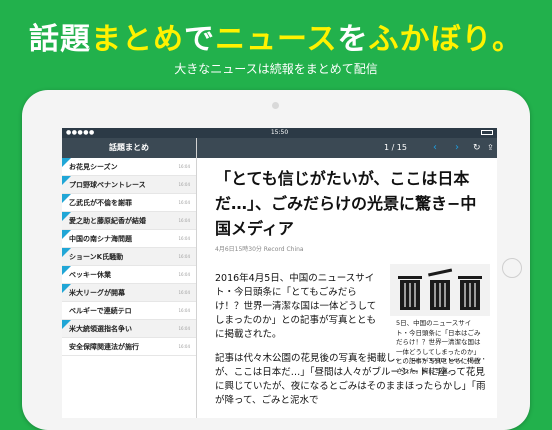 The image size is (552, 430). What do you see at coordinates (129, 293) in the screenshot?
I see `list-item: 米大リーグが開幕 16:04` at bounding box center [129, 293].